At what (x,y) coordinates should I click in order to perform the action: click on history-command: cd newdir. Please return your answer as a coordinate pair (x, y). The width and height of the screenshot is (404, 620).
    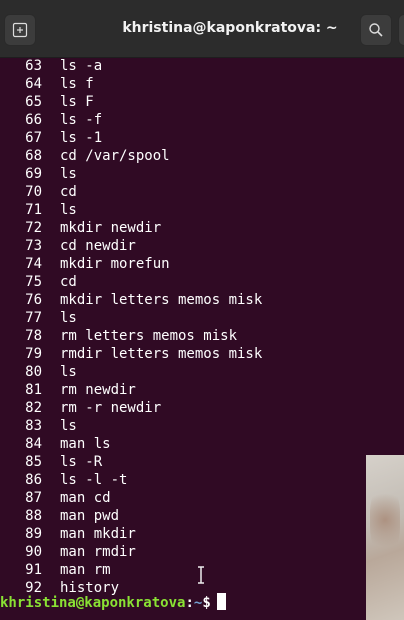
    Looking at the image, I should click on (98, 246).